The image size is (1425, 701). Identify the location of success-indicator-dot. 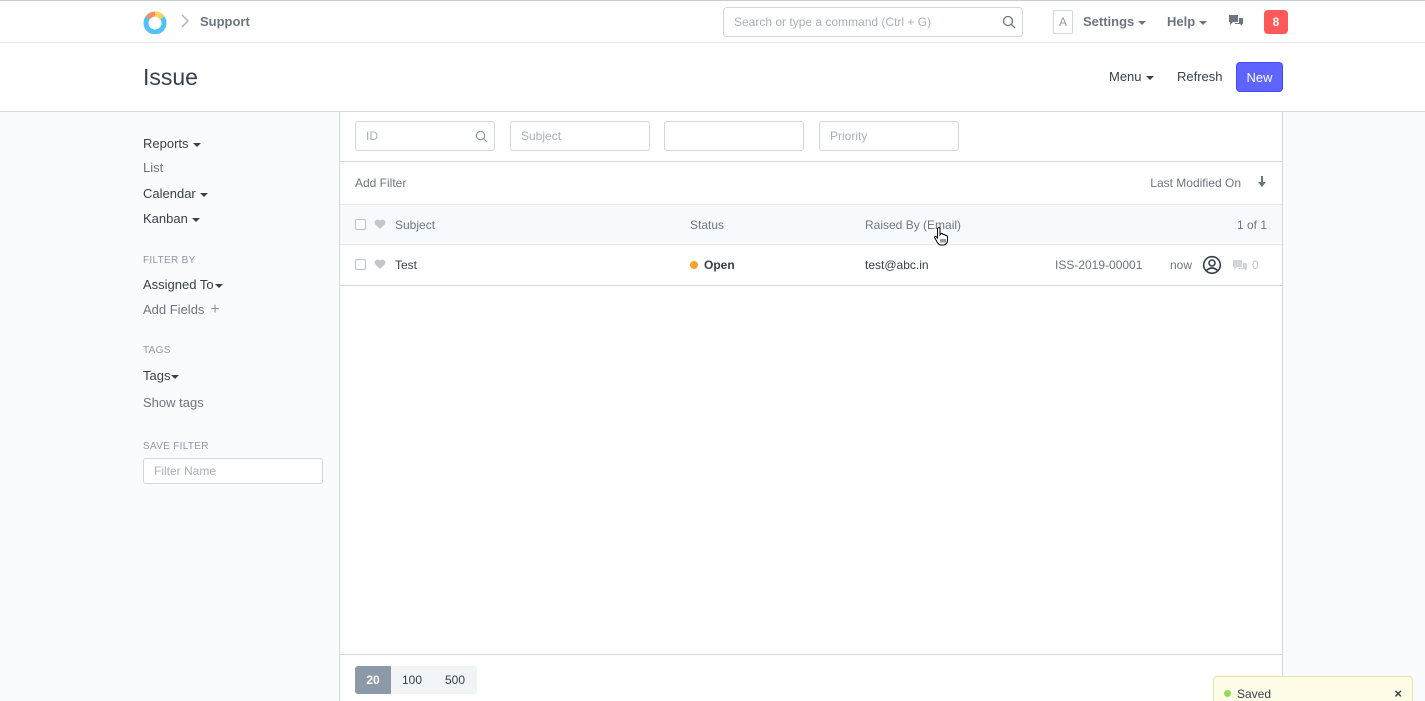
(1227, 693).